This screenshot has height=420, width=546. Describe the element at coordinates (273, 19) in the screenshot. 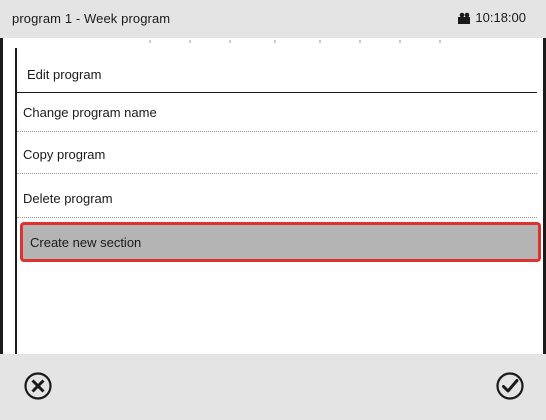

I see `title-bar: program 1 - Week program 10:18:00` at that location.